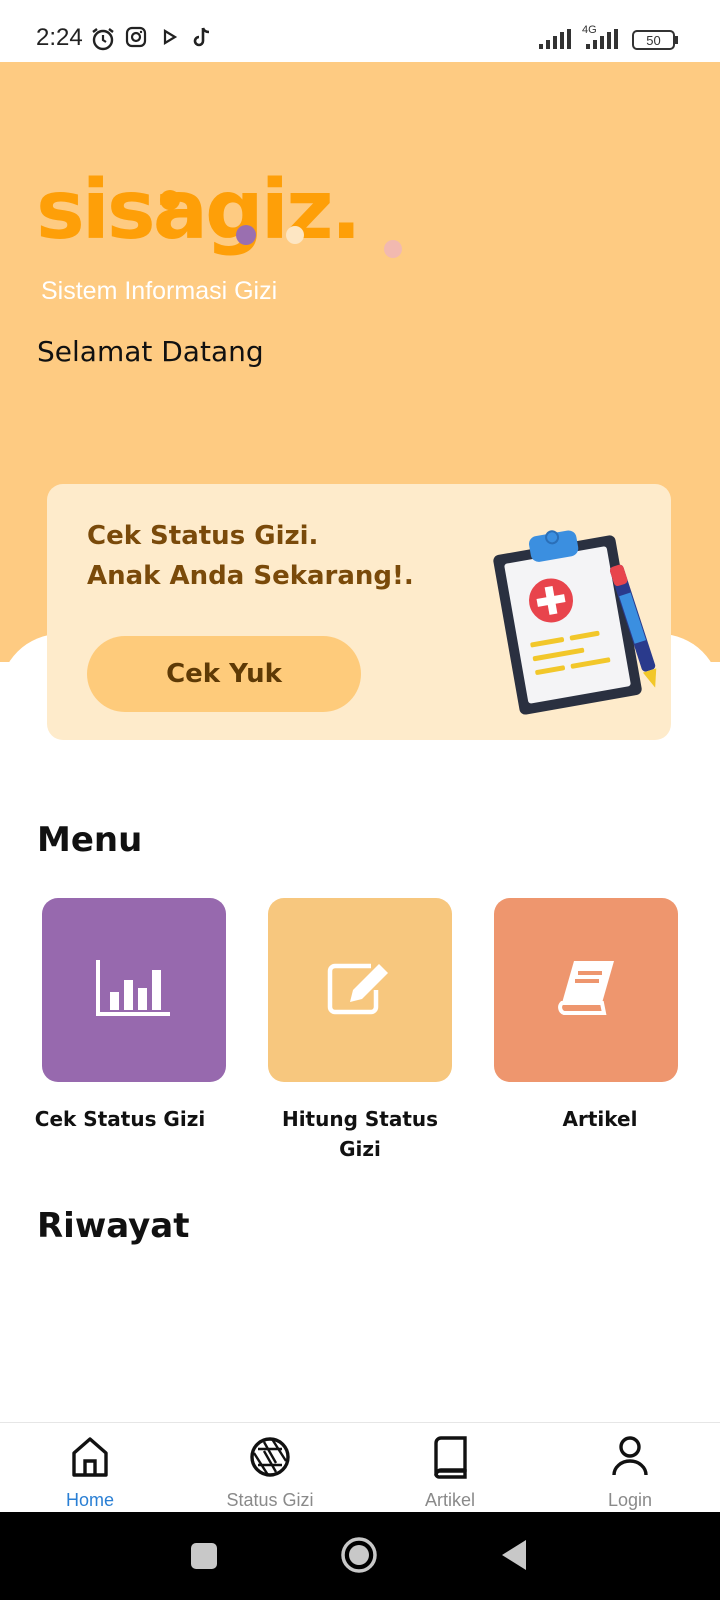 Image resolution: width=720 pixels, height=1600 pixels. Describe the element at coordinates (150, 351) in the screenshot. I see `welcome-text: Selamat Datang` at that location.